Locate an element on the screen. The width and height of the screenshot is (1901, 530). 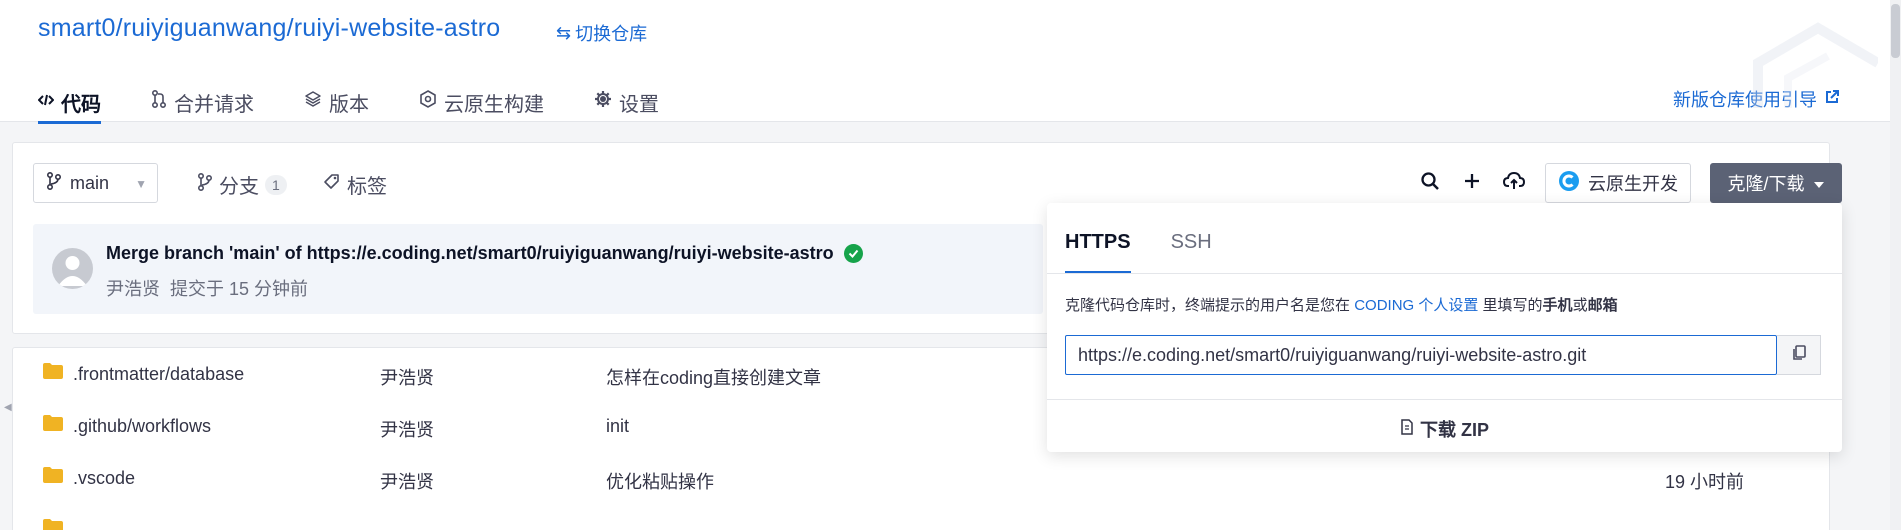
merge-request-icon is located at coordinates (159, 101).